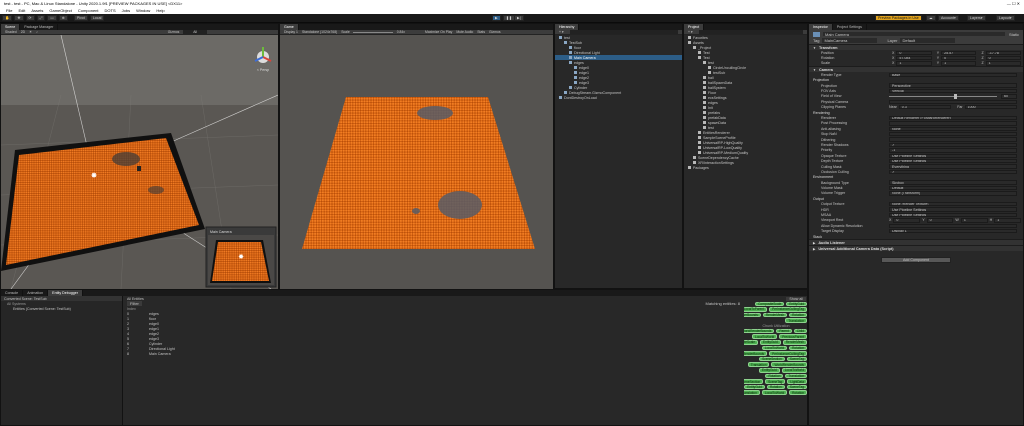 Image resolution: width=1024 pixels, height=426 pixels. I want to click on component-tag: Parent, so click(784, 331).